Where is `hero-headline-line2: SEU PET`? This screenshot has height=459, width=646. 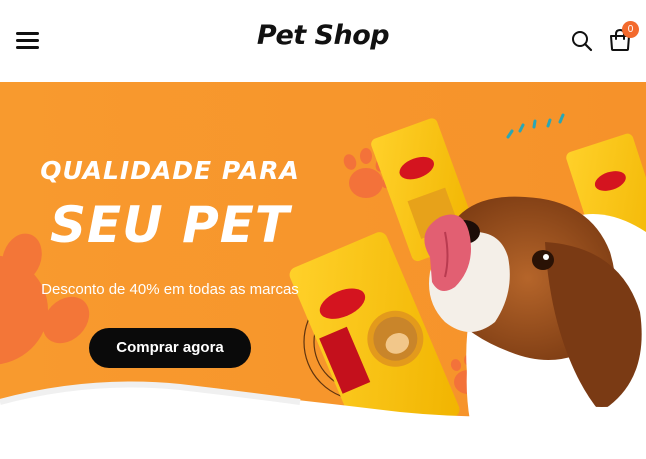
hero-headline-line2: SEU PET is located at coordinates (170, 225).